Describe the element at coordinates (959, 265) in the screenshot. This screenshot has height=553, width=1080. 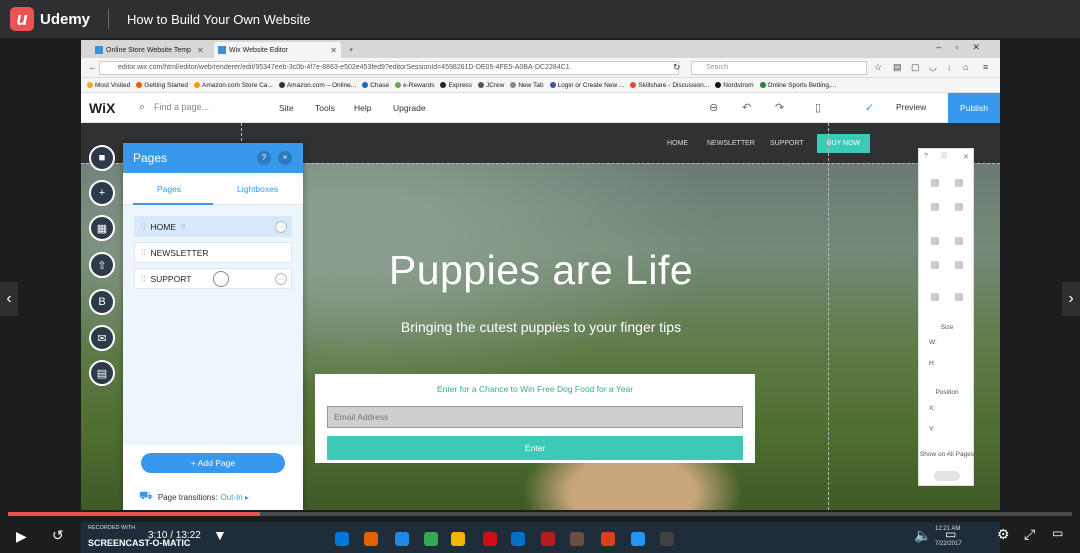
I see `distribute-icon` at that location.